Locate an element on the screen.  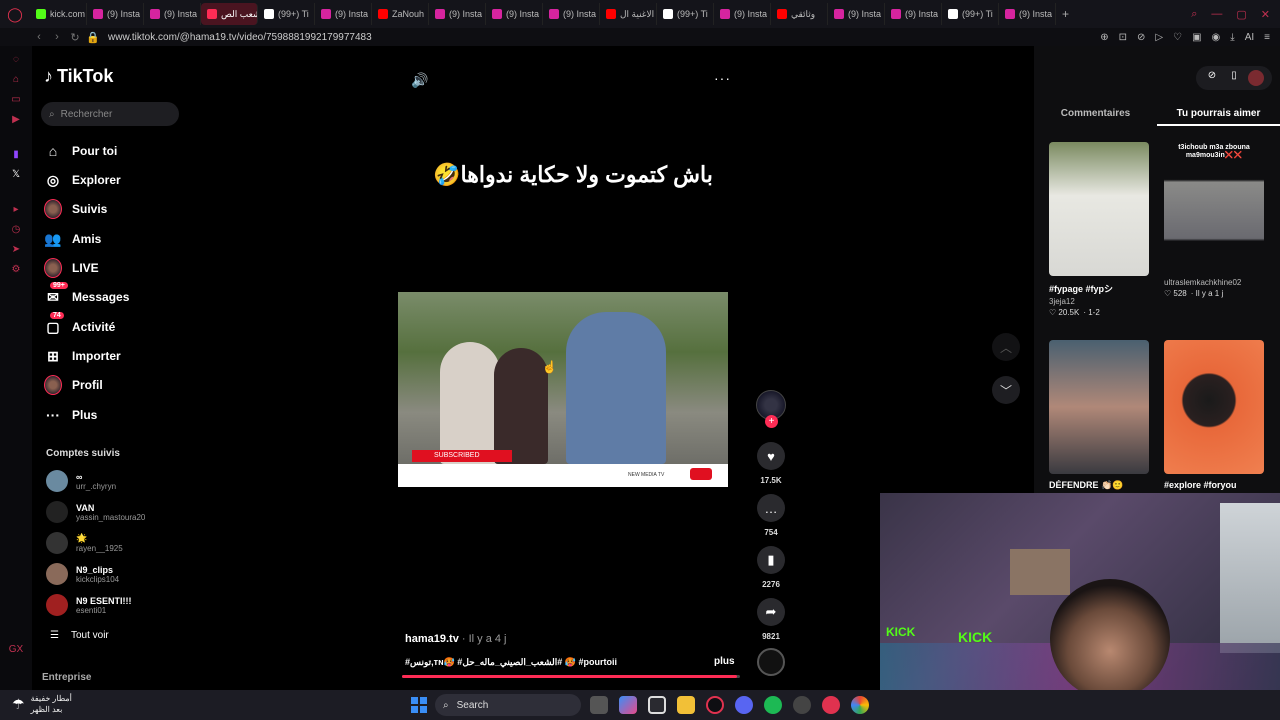
sidebar-item: Suivis is located at coordinates (75, 209).